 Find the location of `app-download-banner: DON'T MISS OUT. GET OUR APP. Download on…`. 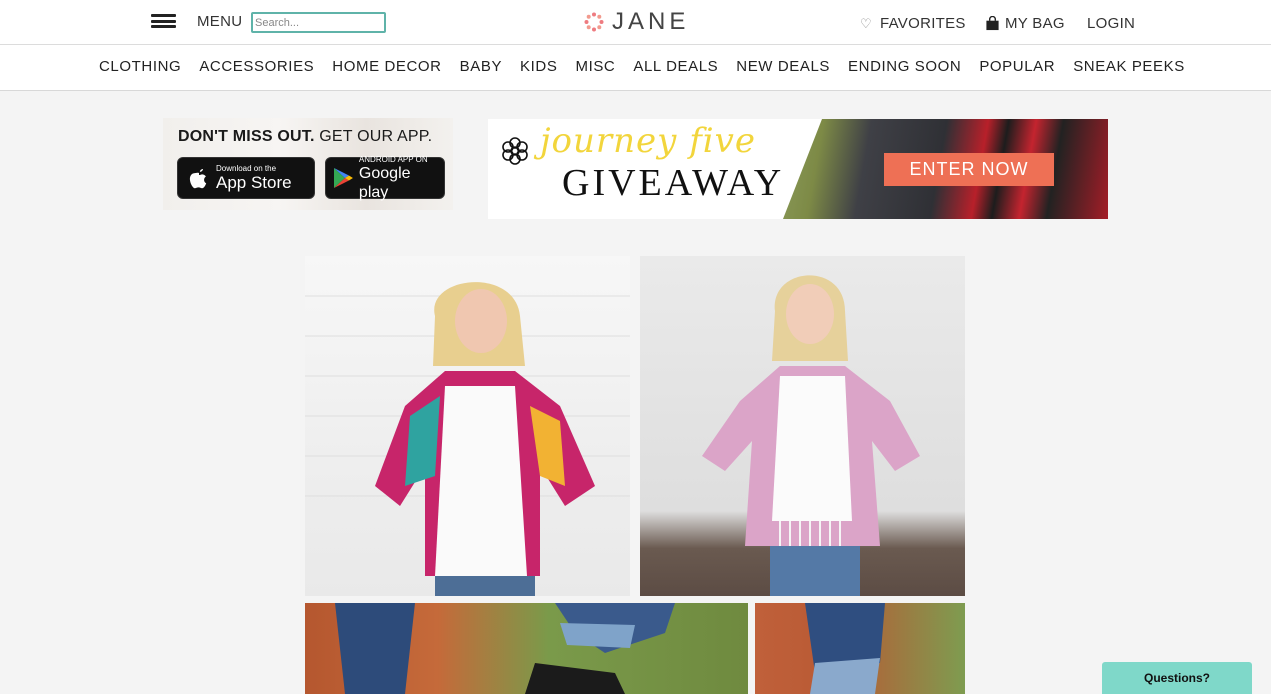

app-download-banner: DON'T MISS OUT. GET OUR APP. Download on… is located at coordinates (308, 164).